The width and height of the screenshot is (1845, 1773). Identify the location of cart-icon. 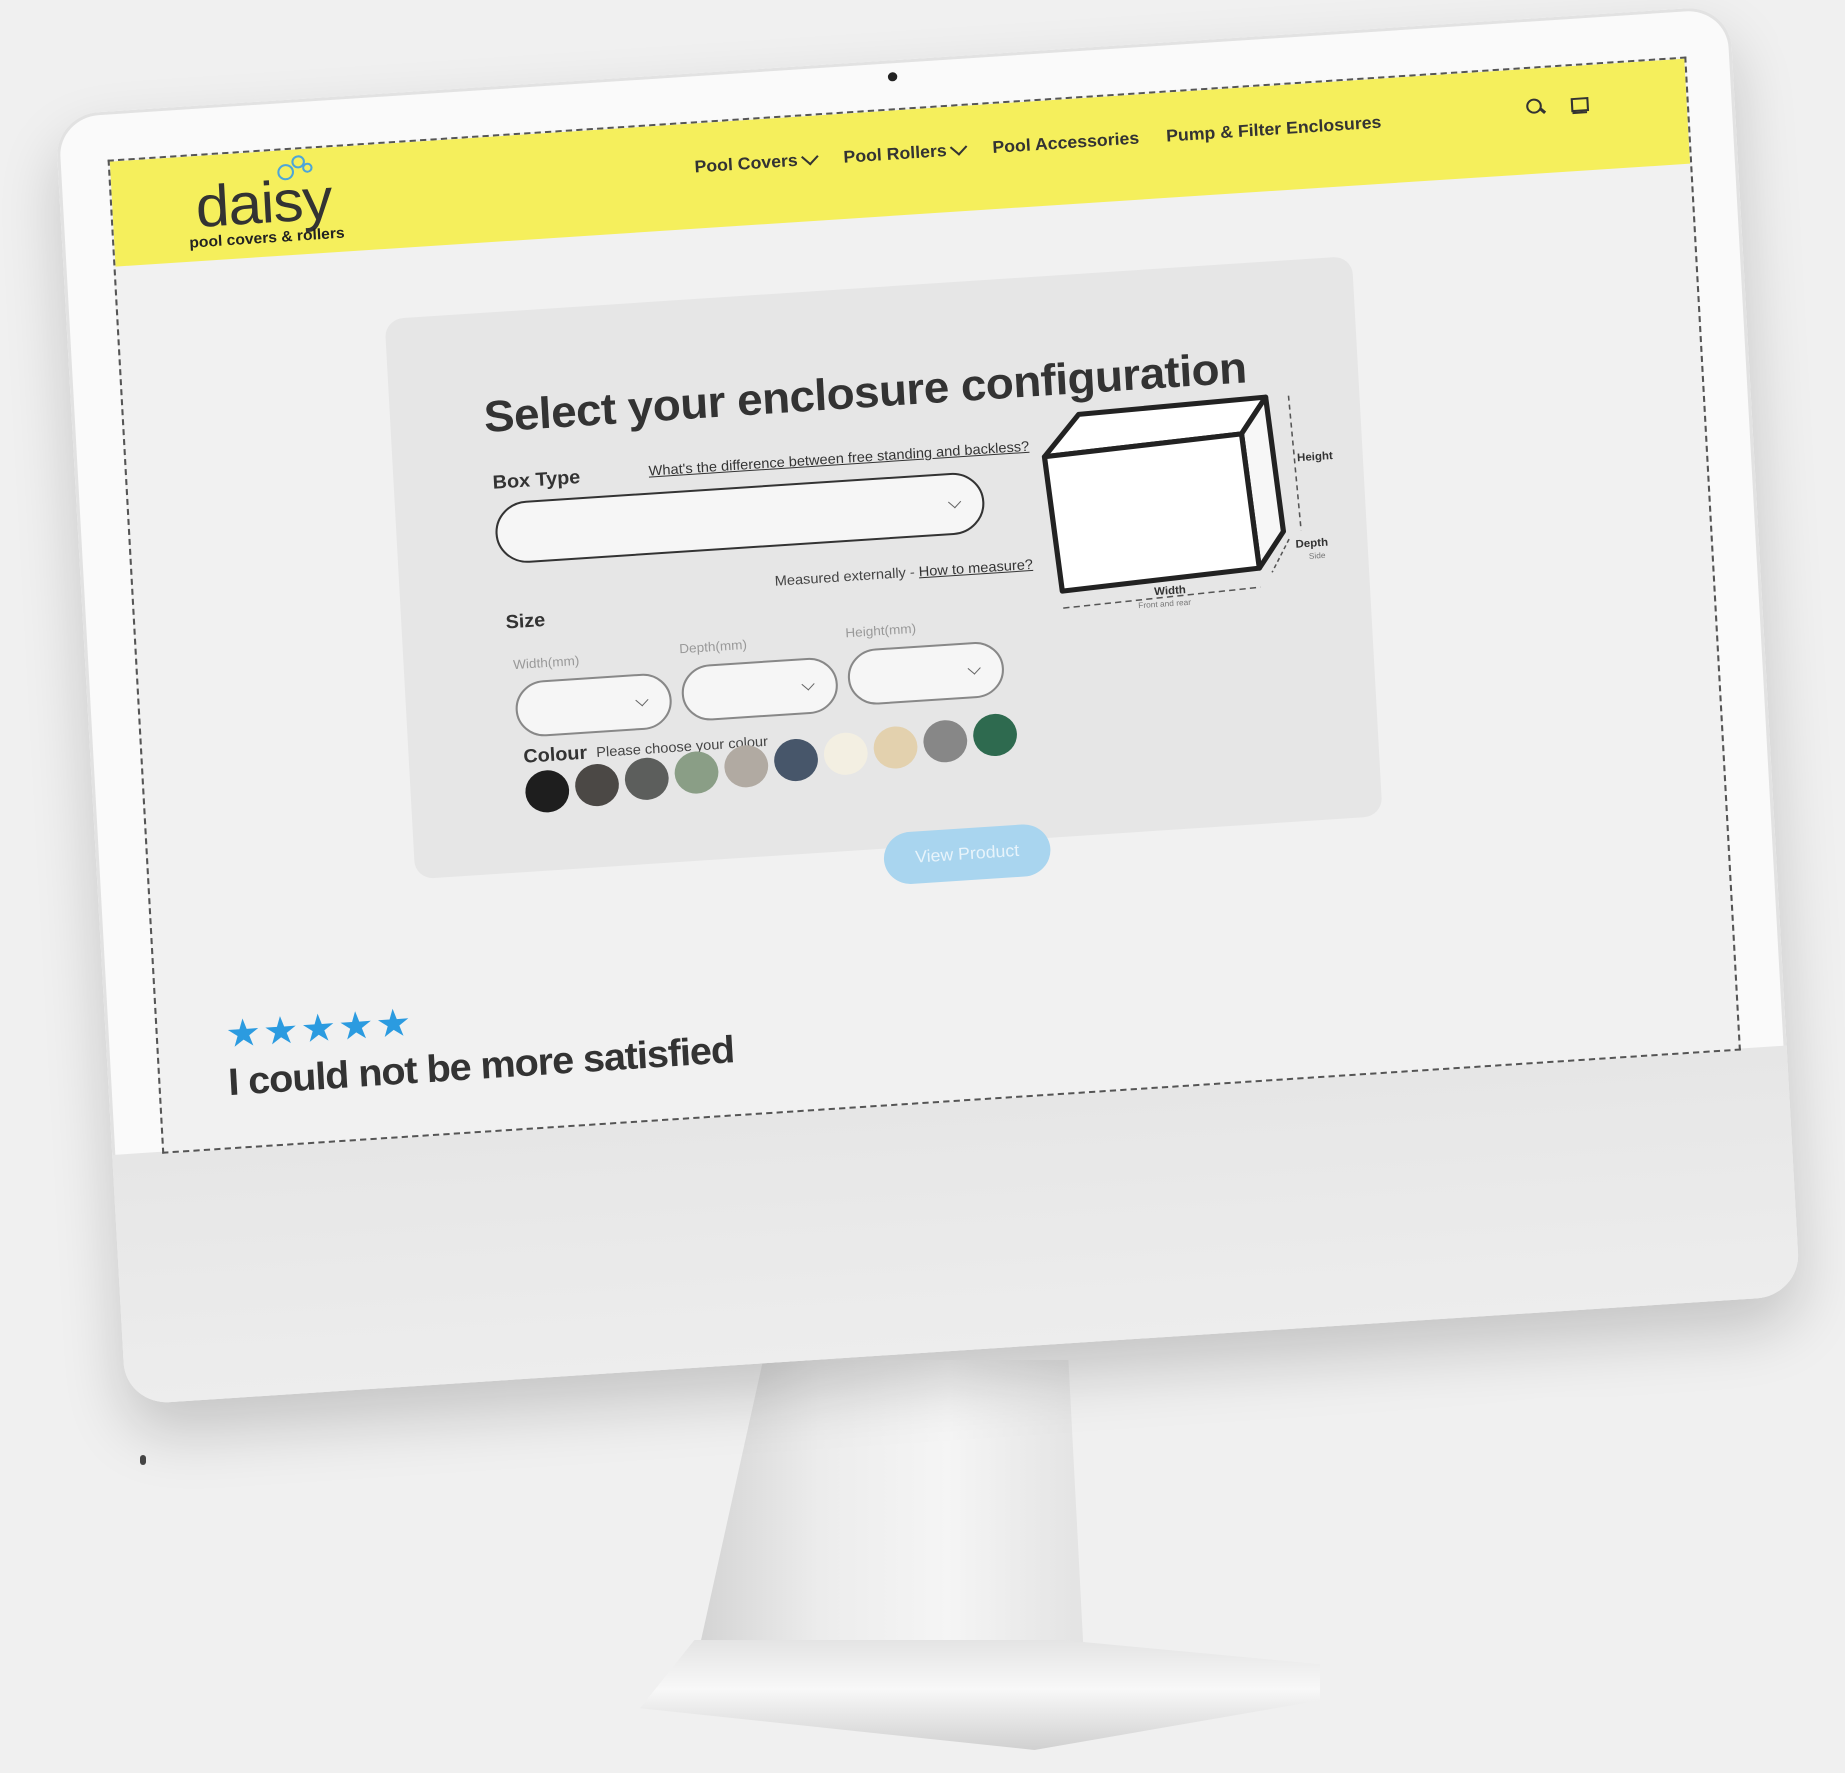
(1578, 105).